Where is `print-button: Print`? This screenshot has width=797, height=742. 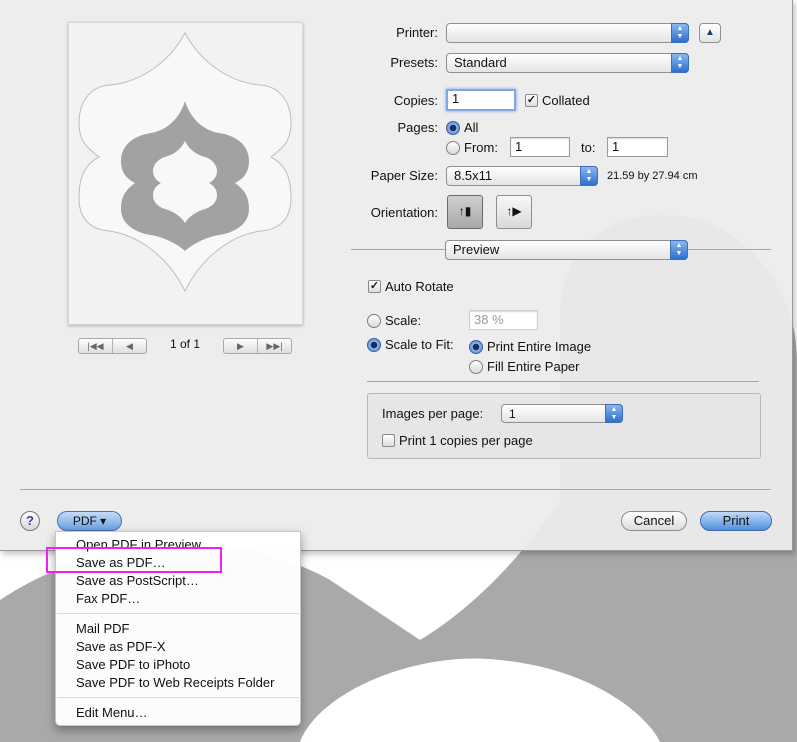 print-button: Print is located at coordinates (736, 521).